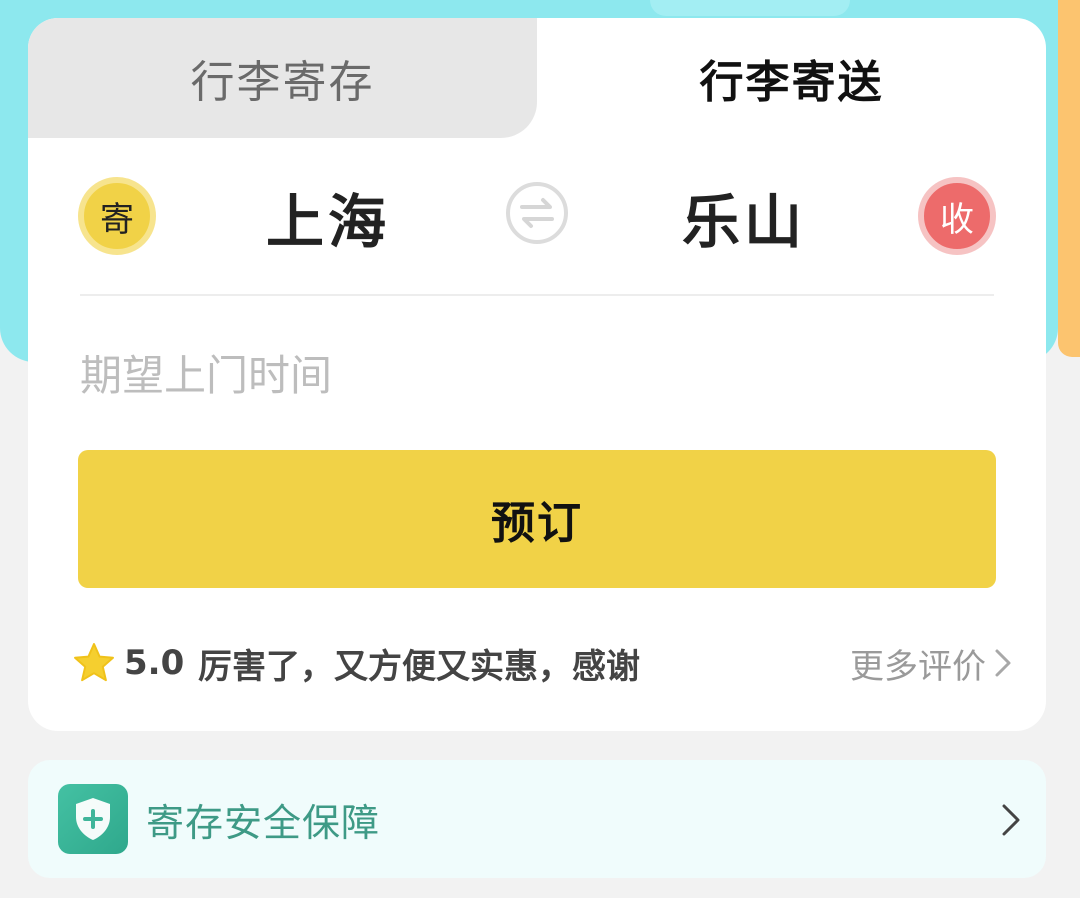  Describe the element at coordinates (918, 666) in the screenshot. I see `more-reviews-label: 更多评价` at that location.